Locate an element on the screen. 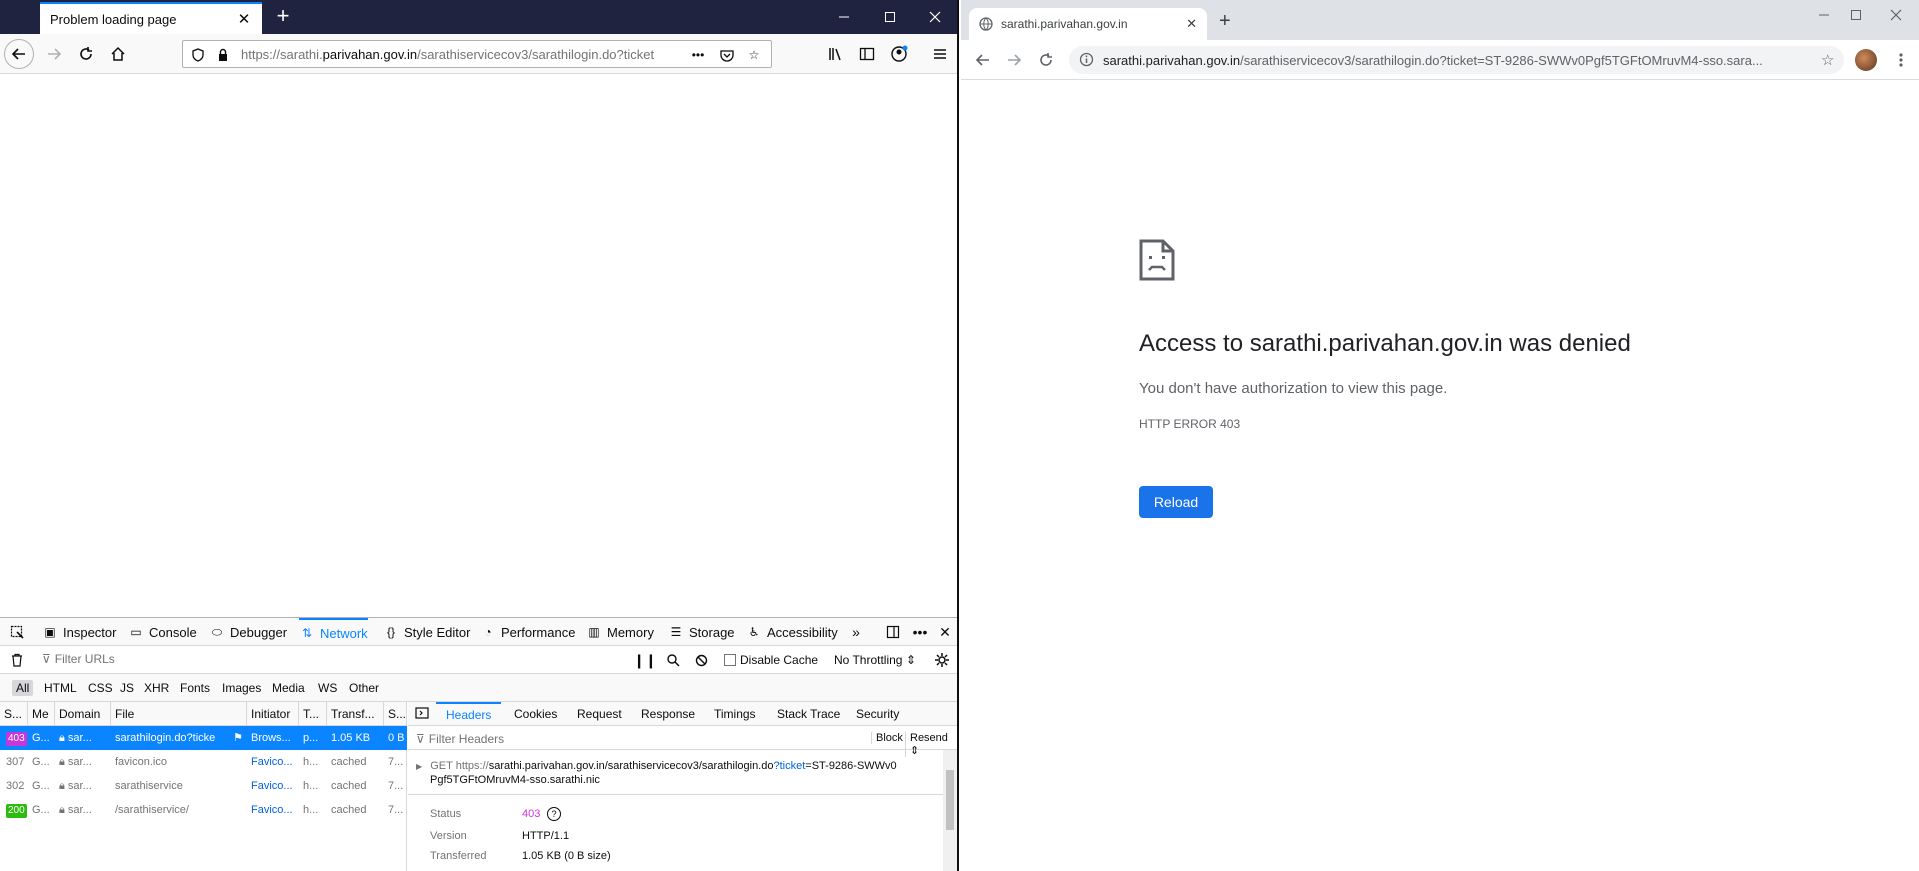  chrome-tab: sarathi.parivahan.gov.in ✕ is located at coordinates (1088, 24).